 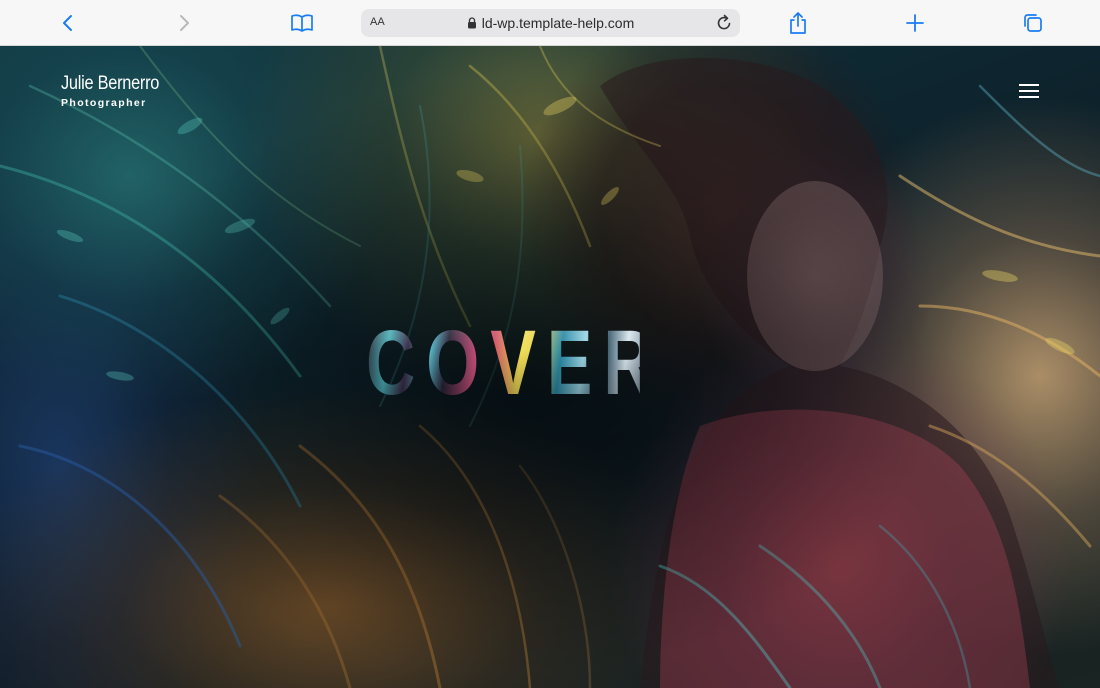 I want to click on reload-button, so click(x=724, y=23).